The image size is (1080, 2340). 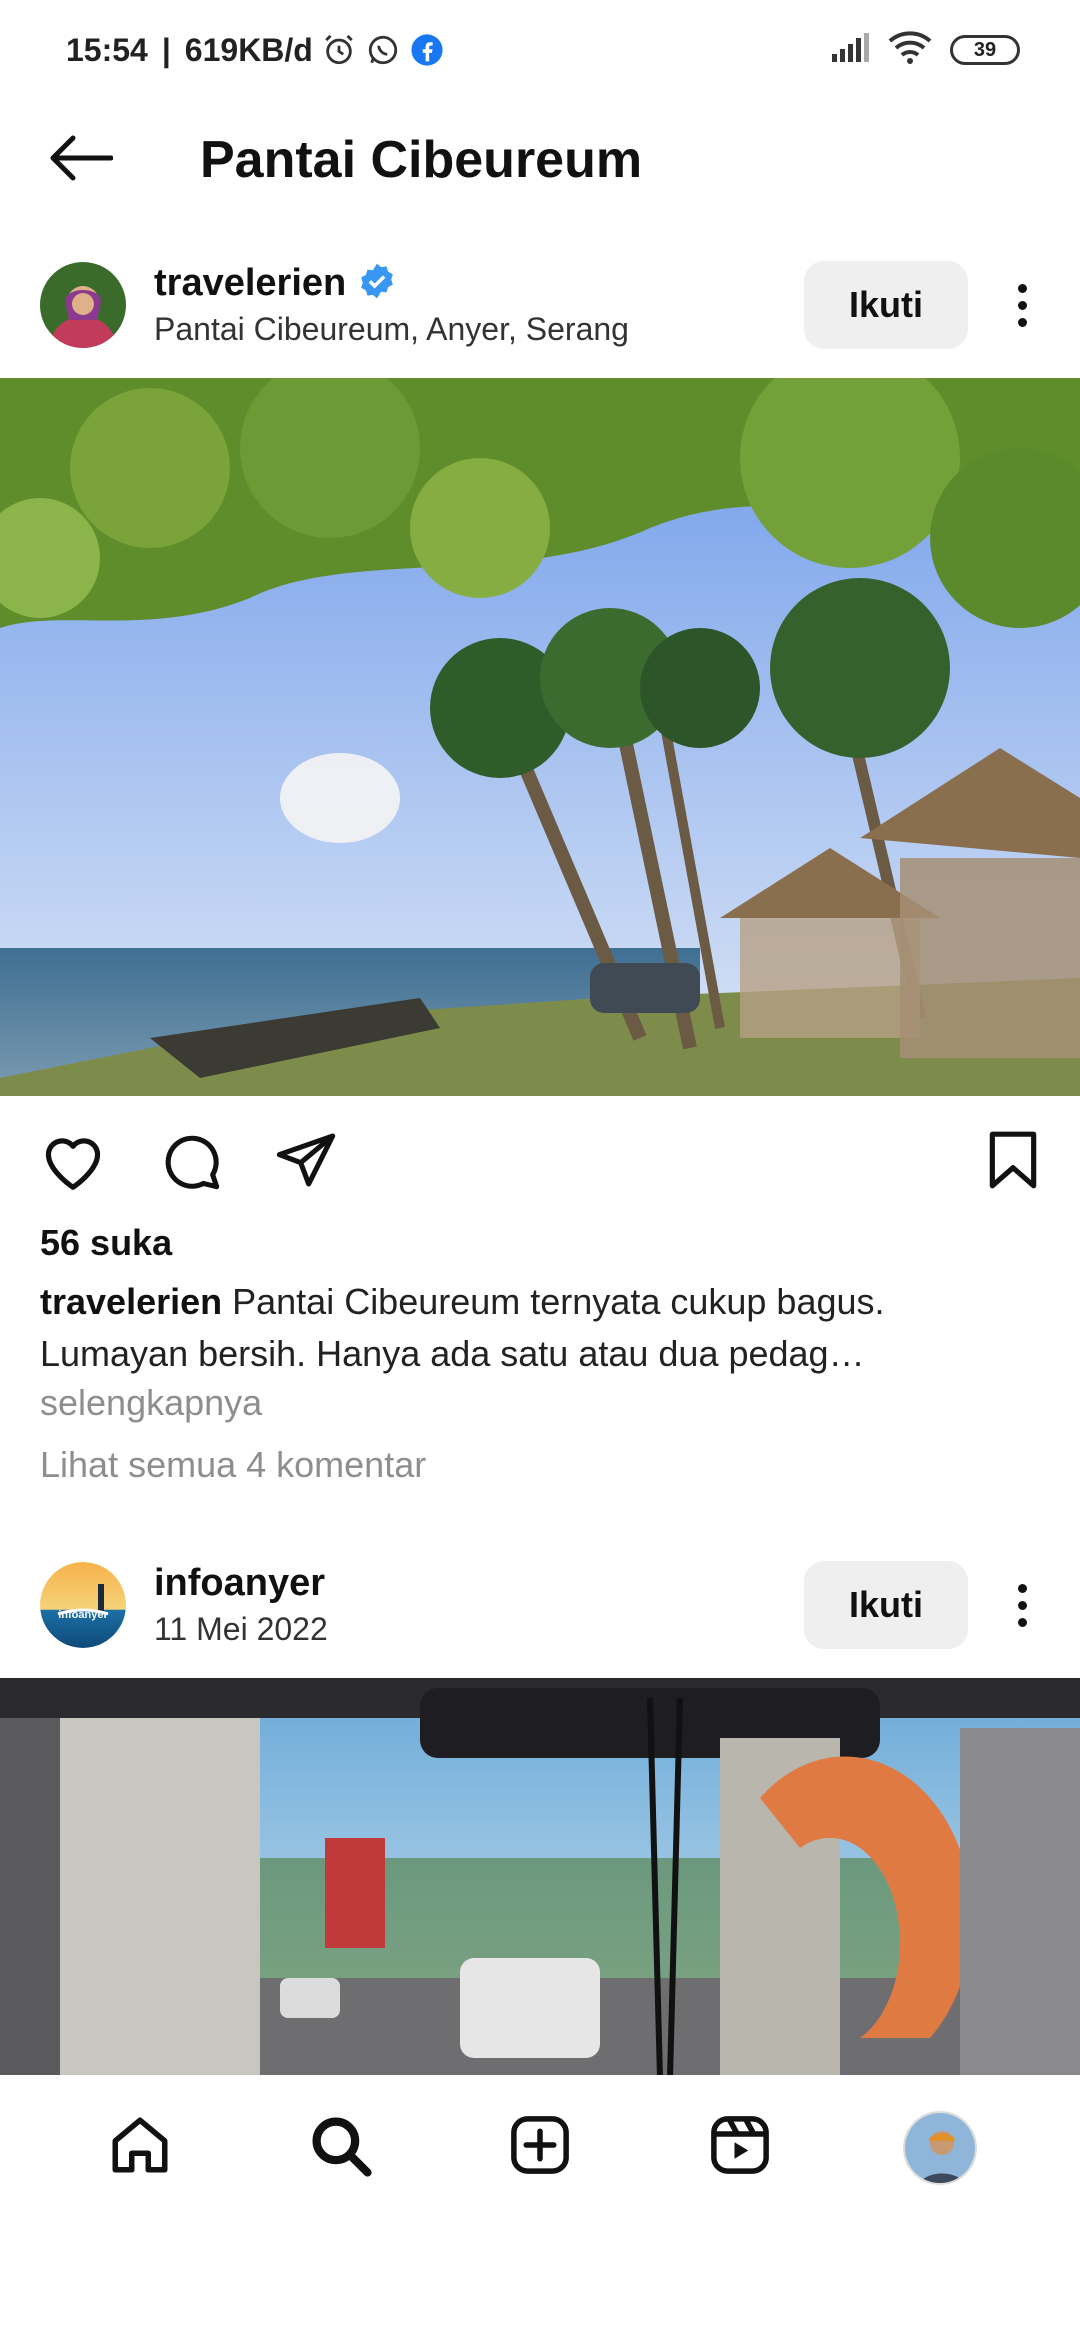 What do you see at coordinates (540, 50) in the screenshot?
I see `status-bar: 15:54 | 619KB/d 39` at bounding box center [540, 50].